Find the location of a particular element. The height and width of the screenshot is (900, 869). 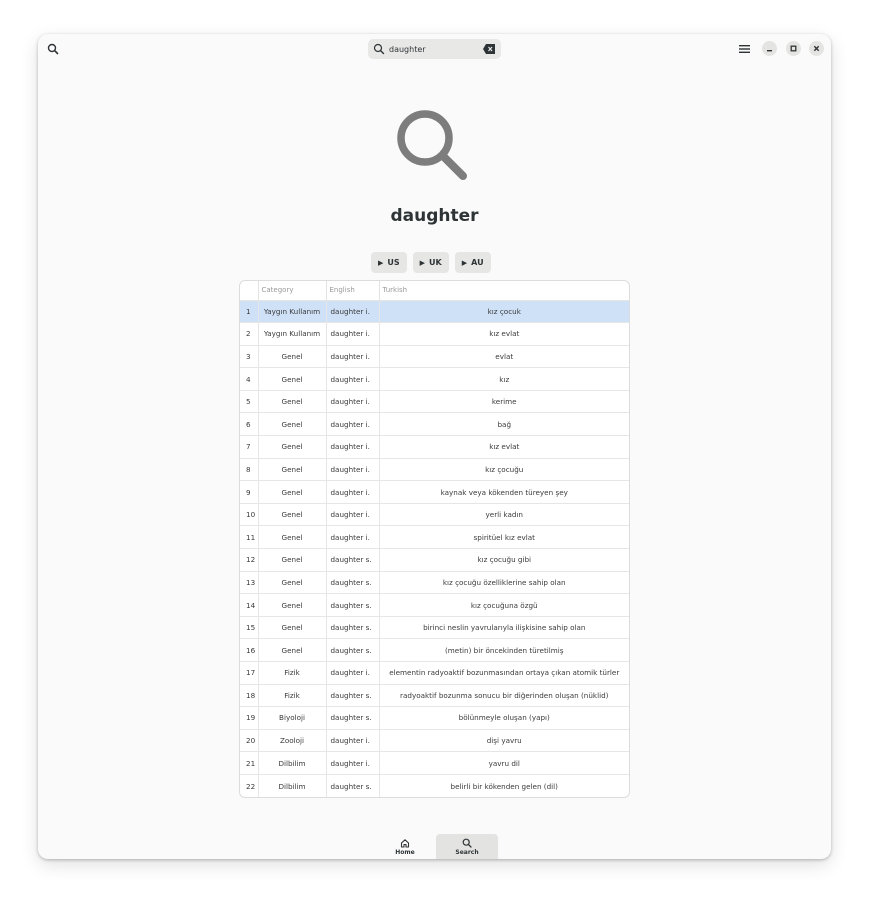

row-number: 10 is located at coordinates (249, 514).